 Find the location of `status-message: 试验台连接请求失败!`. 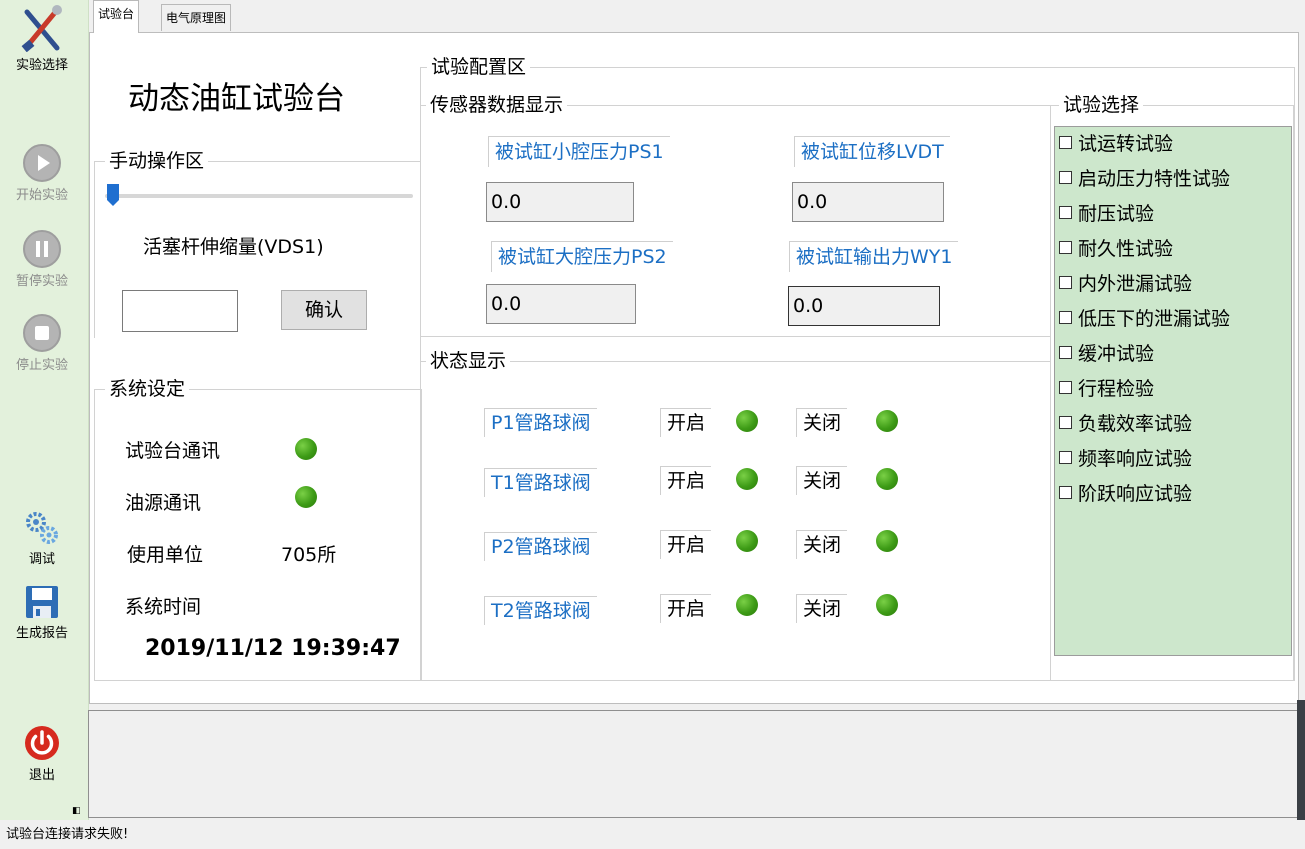

status-message: 试验台连接请求失败! is located at coordinates (67, 834).